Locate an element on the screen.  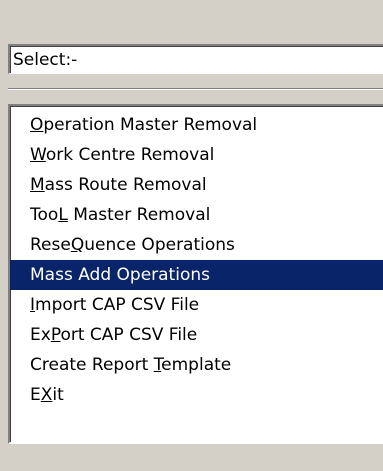
list-item-resequence-operations: ReseQuence Operations is located at coordinates (196, 245).